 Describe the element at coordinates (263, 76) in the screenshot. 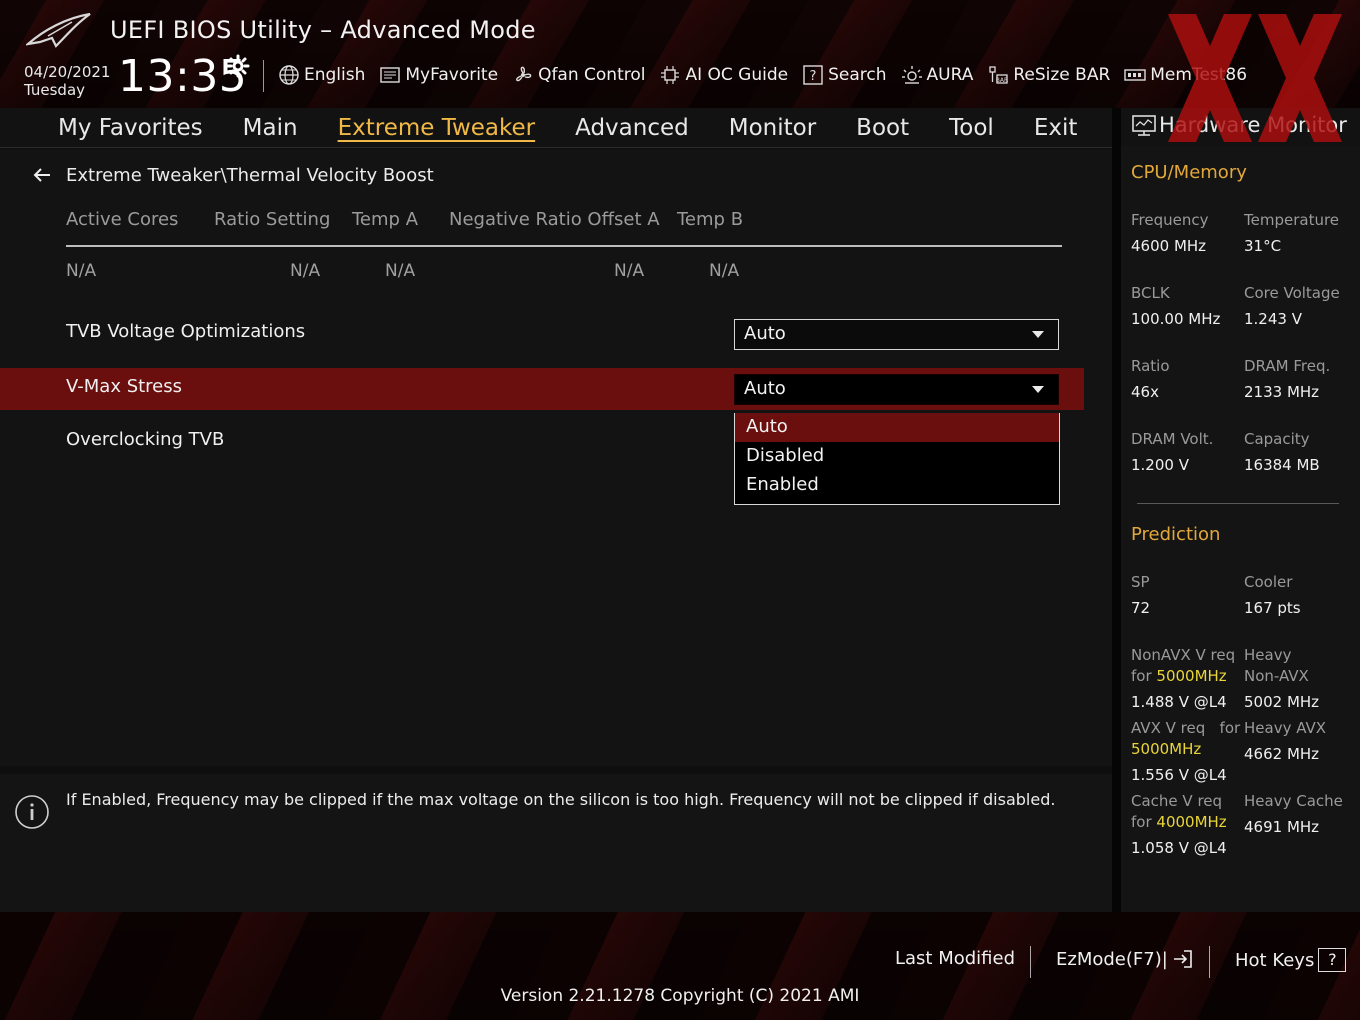

I see `header-divider` at that location.